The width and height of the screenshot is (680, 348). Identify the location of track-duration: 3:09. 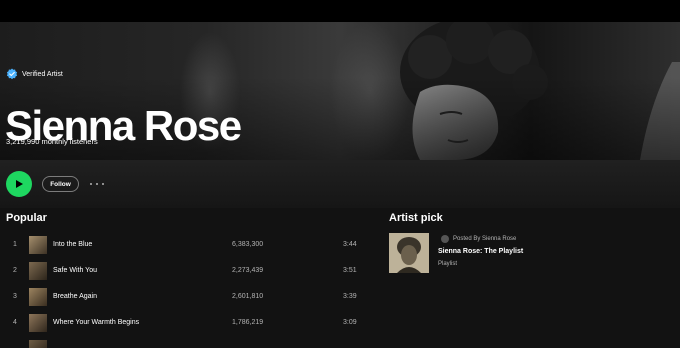
(350, 322).